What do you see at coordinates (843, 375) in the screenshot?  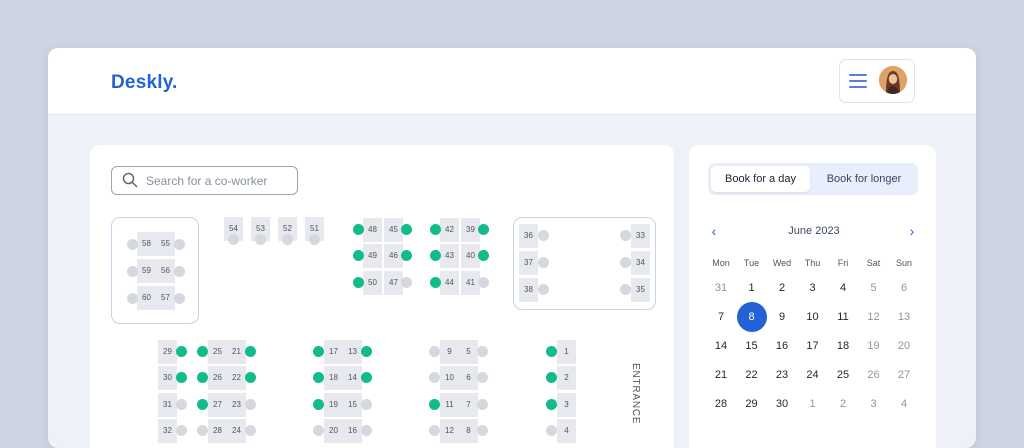 I see `calendar-day: 25` at bounding box center [843, 375].